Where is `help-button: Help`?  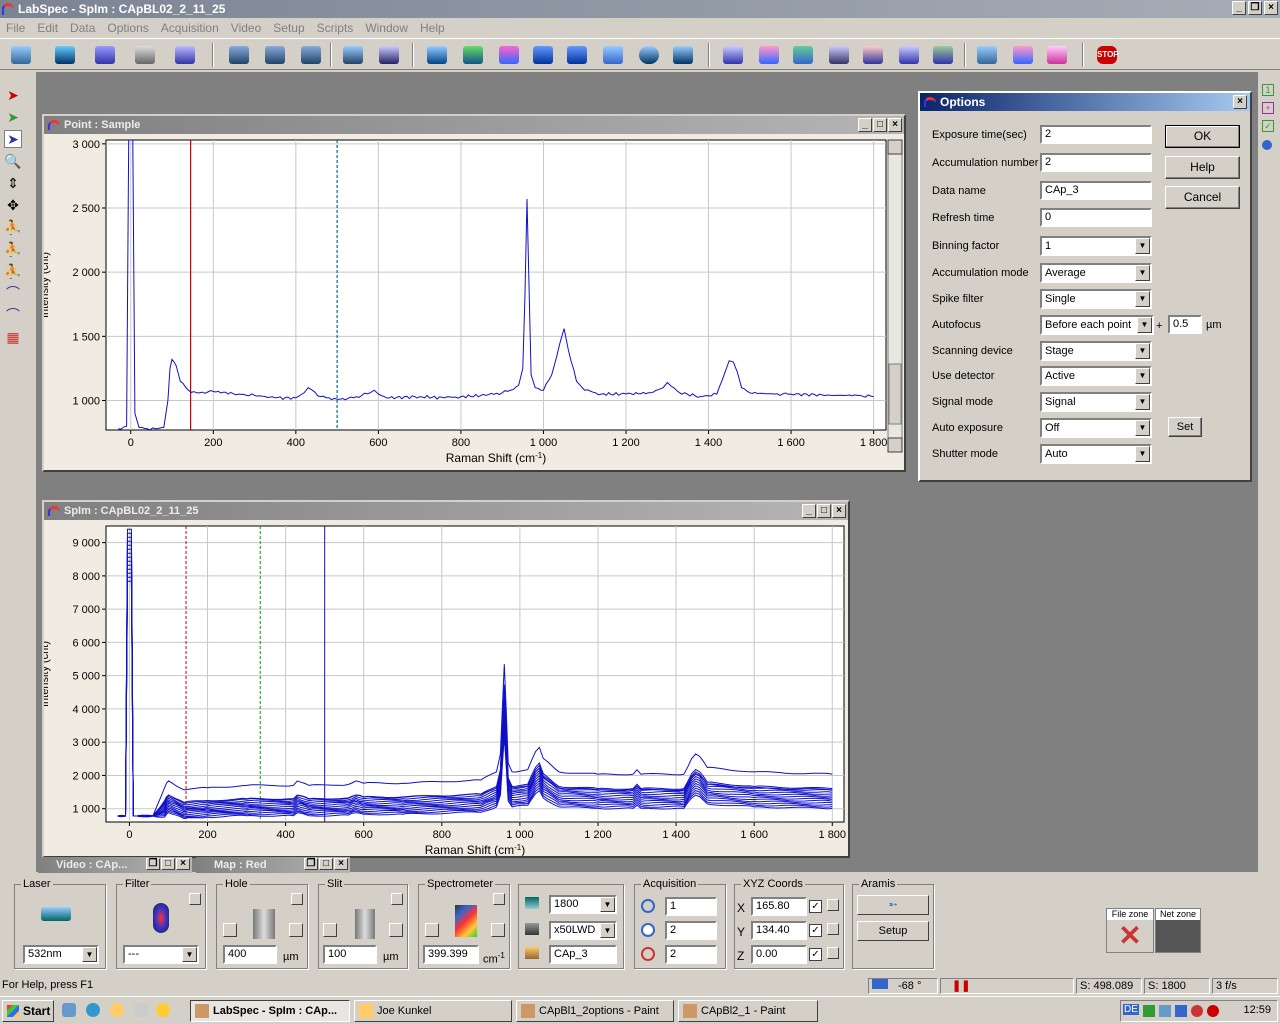 help-button: Help is located at coordinates (1202, 167).